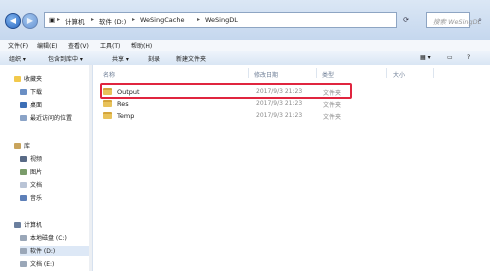  What do you see at coordinates (109, 74) in the screenshot?
I see `column-name: 名称` at bounding box center [109, 74].